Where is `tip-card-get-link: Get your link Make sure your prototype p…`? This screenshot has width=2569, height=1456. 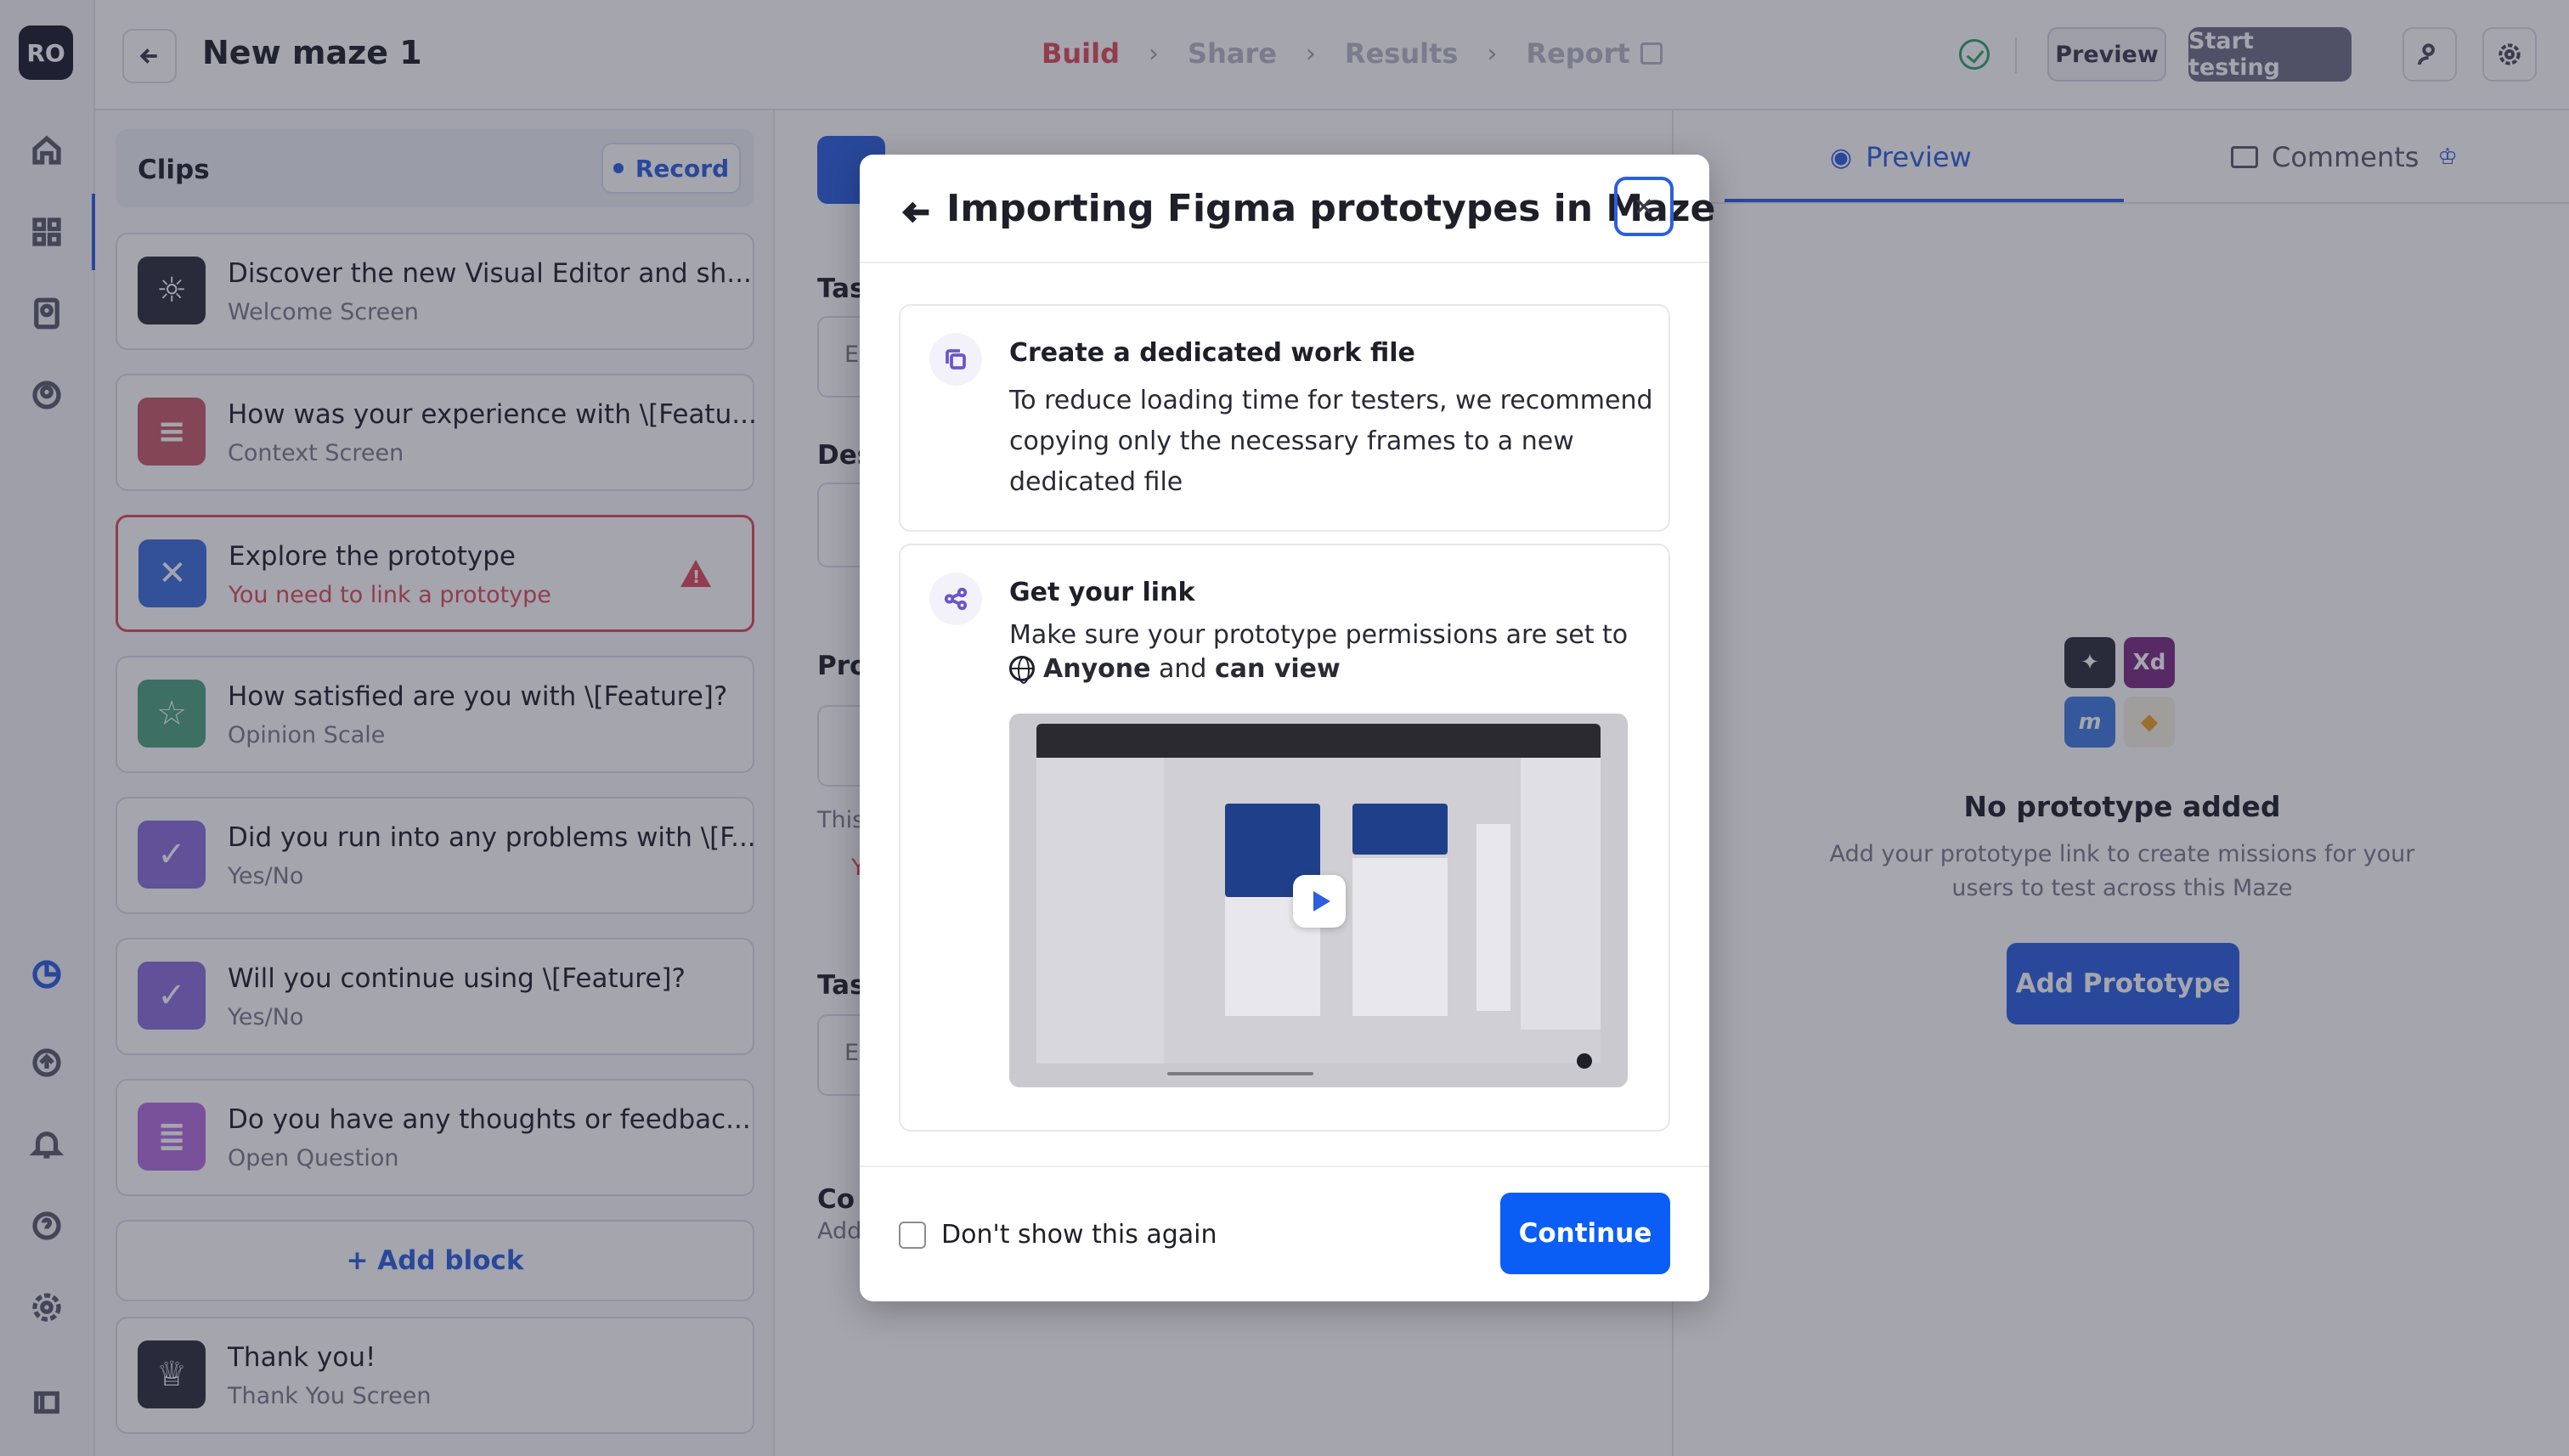 tip-card-get-link: Get your link Make sure your prototype p… is located at coordinates (1284, 838).